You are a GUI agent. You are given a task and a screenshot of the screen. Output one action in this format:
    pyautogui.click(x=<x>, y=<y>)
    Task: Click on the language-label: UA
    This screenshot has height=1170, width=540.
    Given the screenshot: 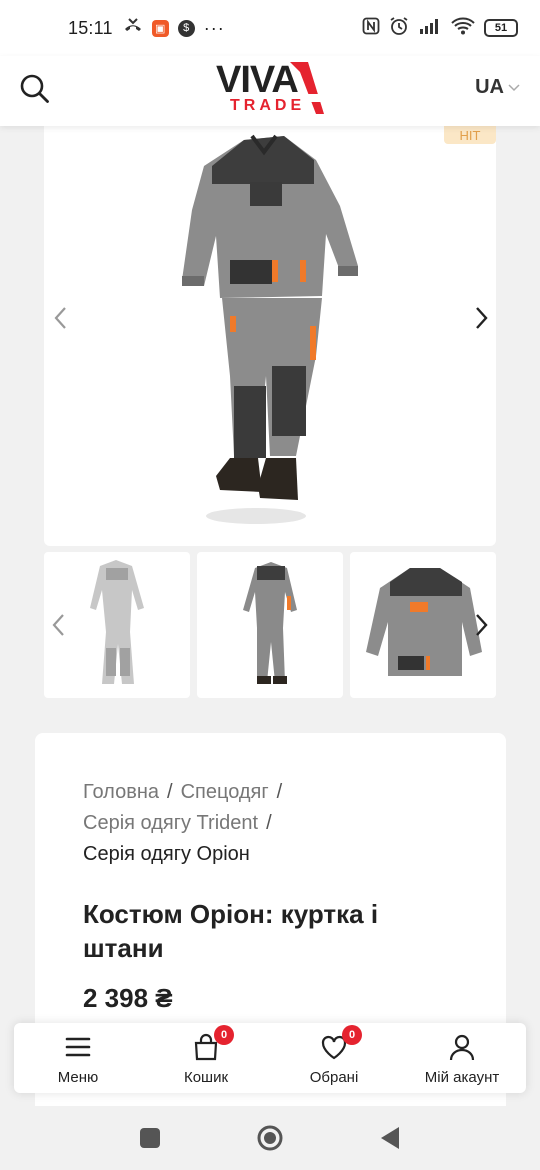 What is the action you would take?
    pyautogui.click(x=489, y=87)
    